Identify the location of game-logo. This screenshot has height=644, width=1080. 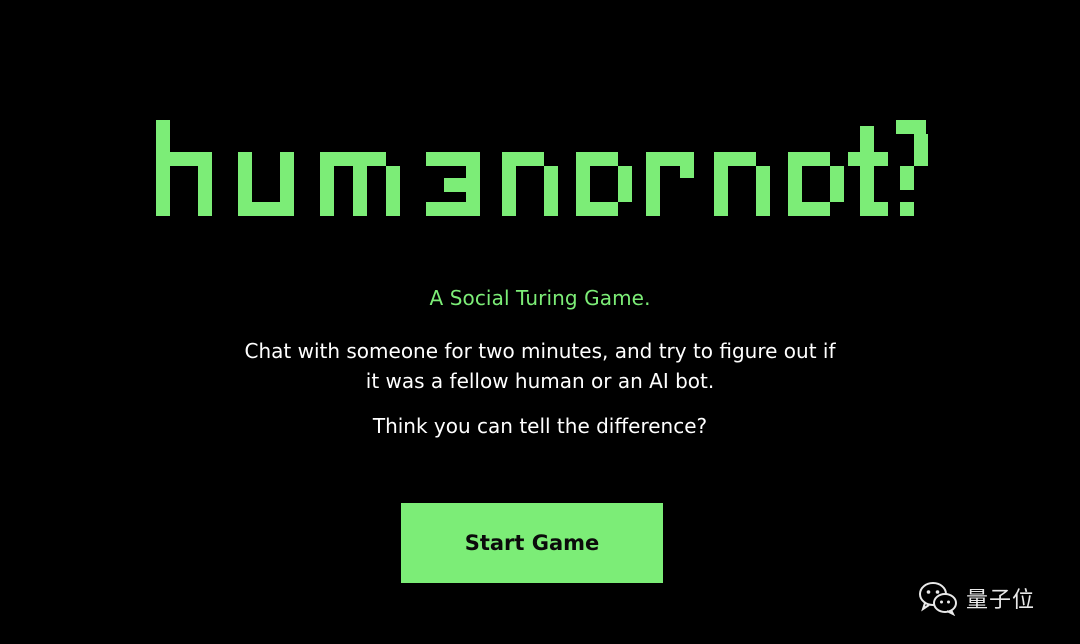
(542, 168).